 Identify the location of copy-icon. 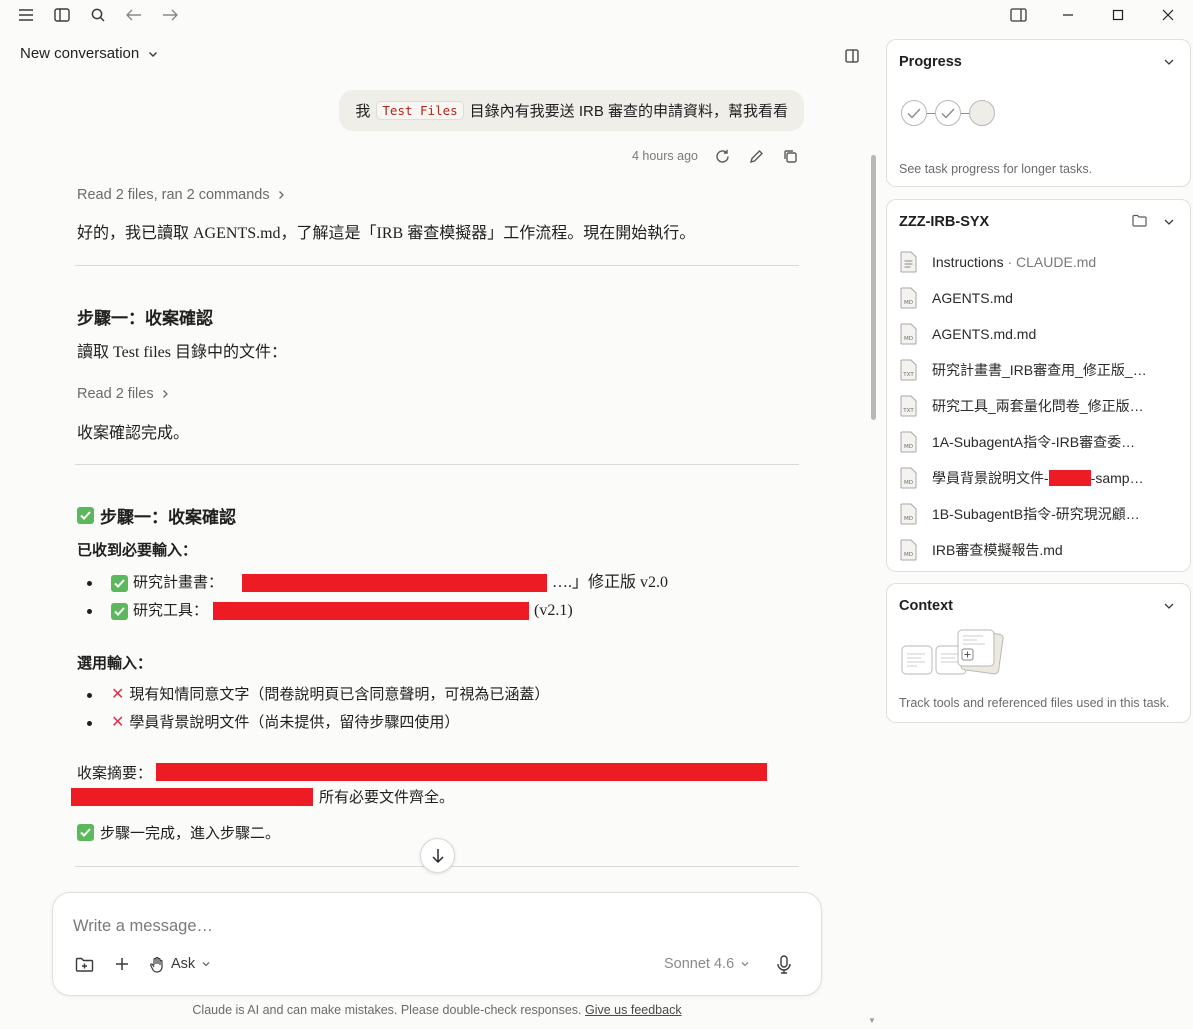
(790, 156).